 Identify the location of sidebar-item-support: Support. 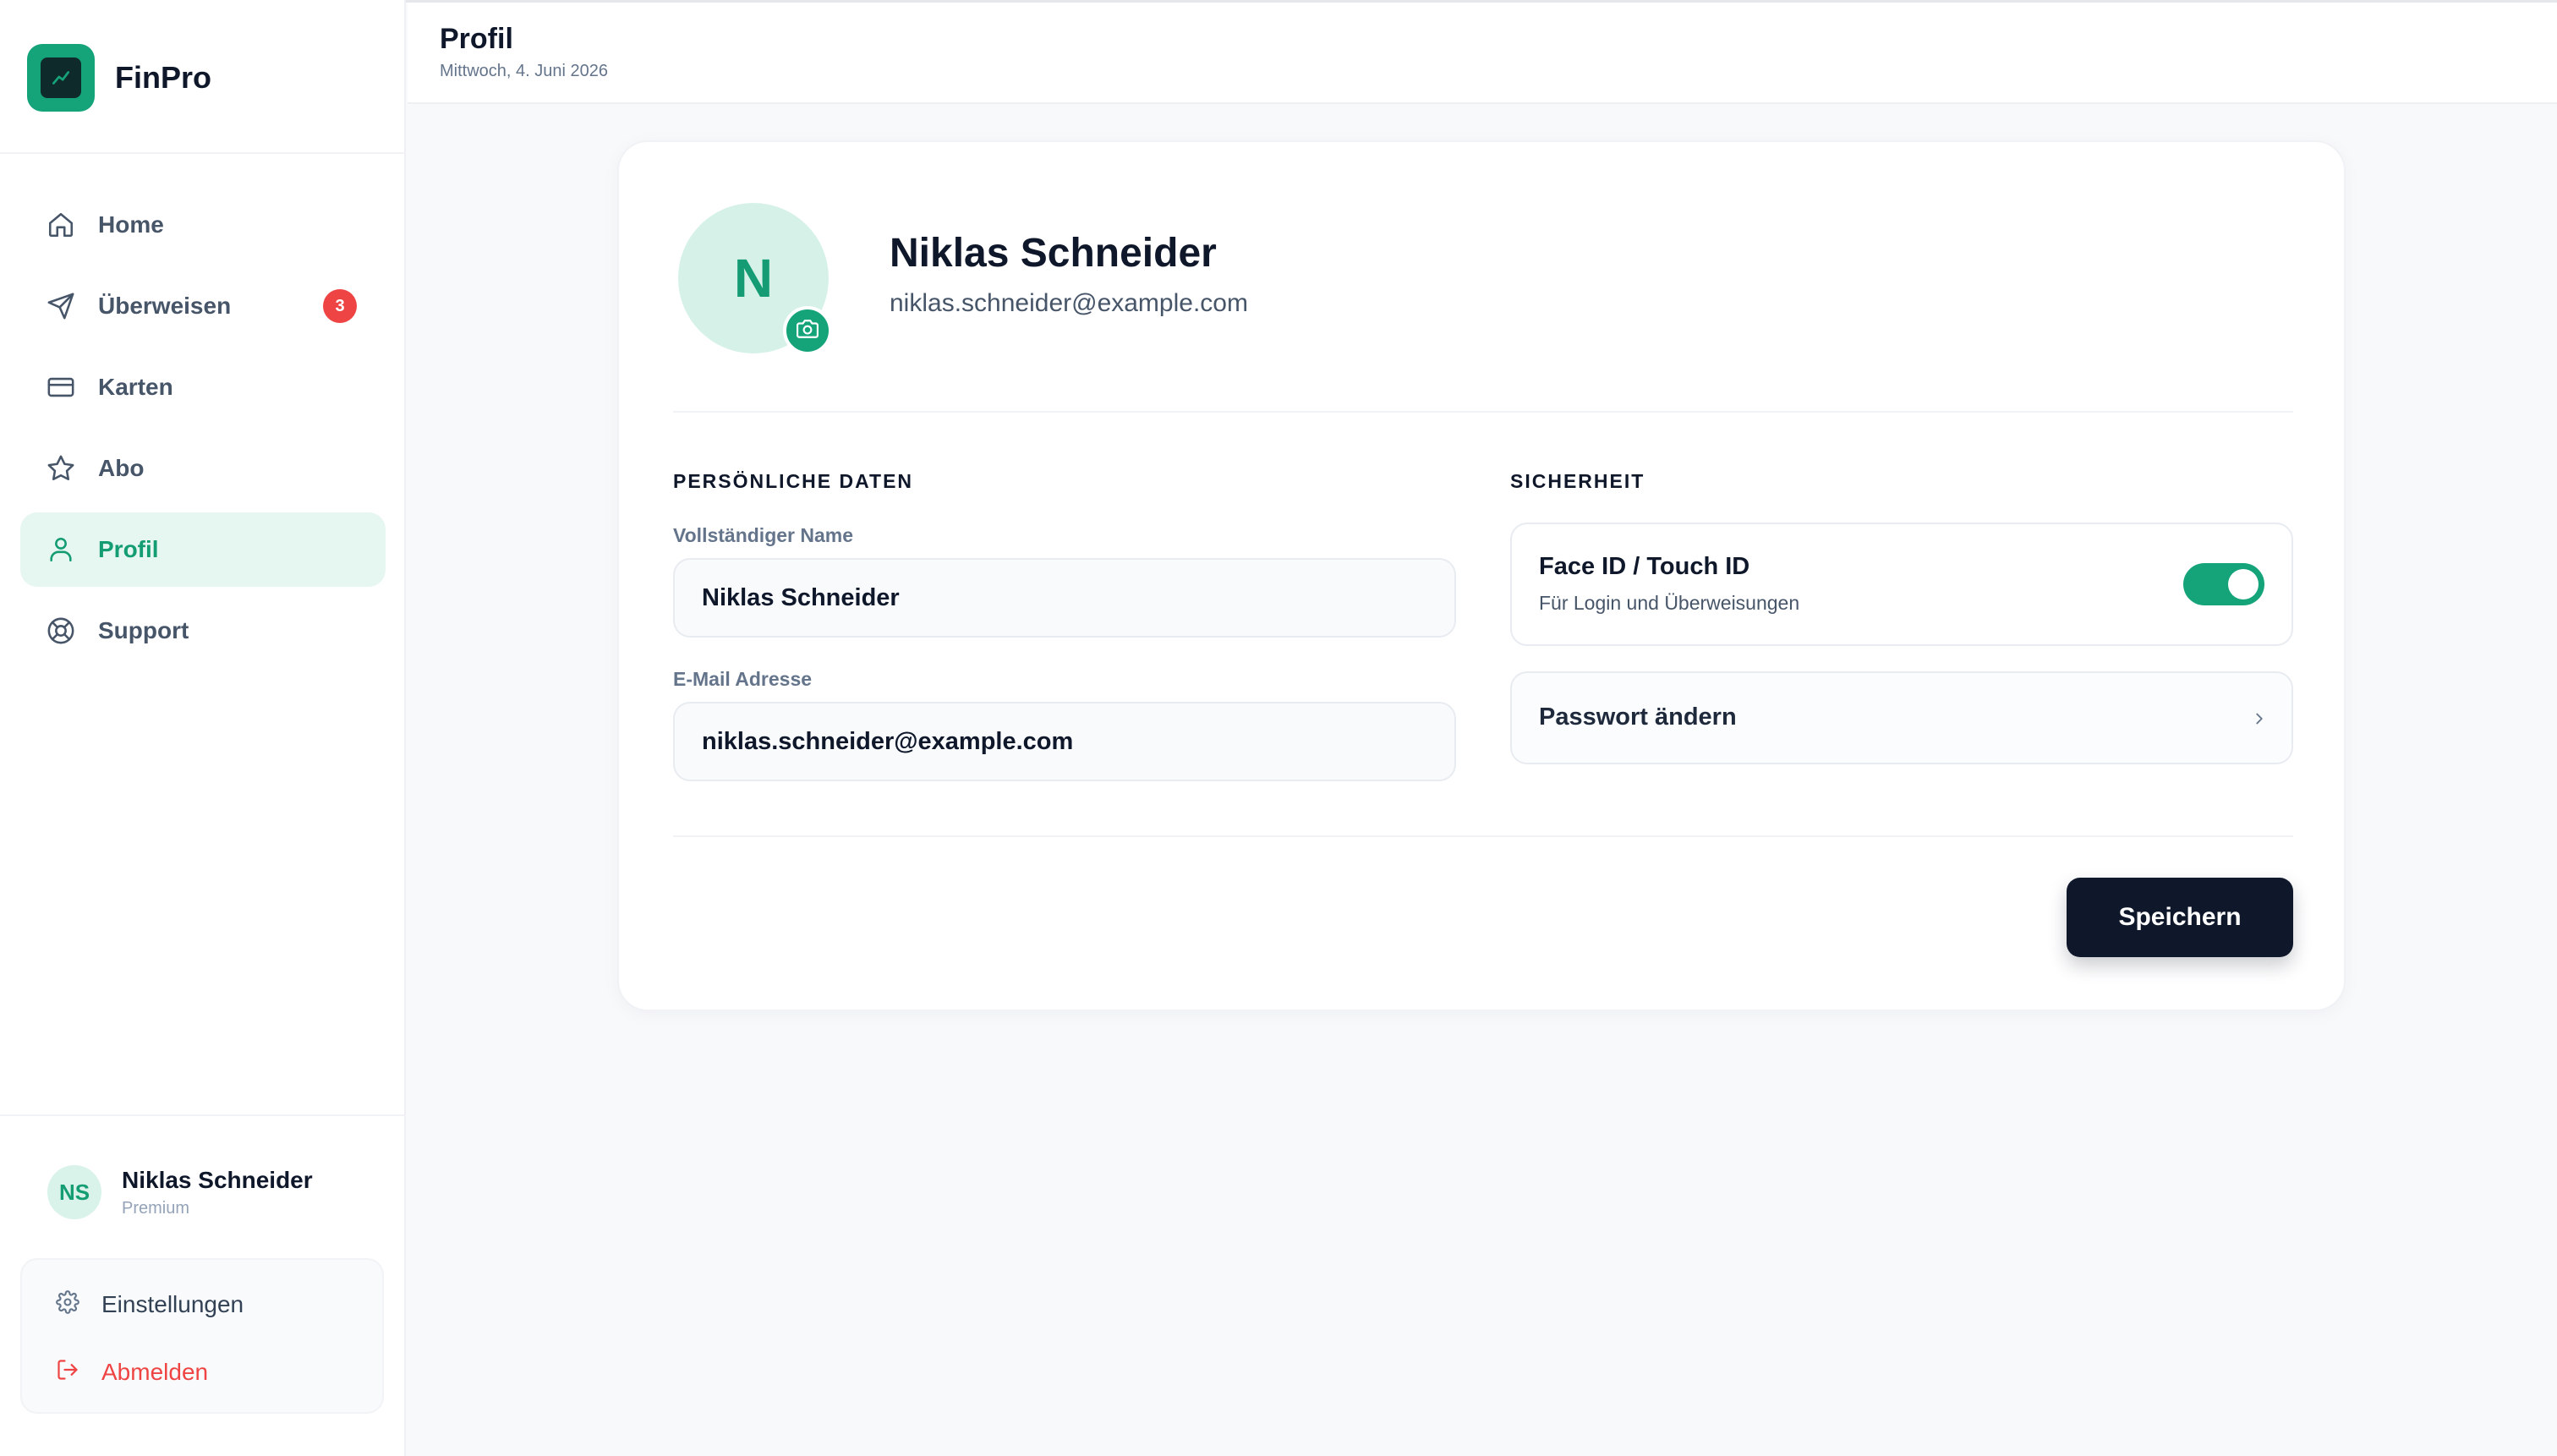
(203, 631).